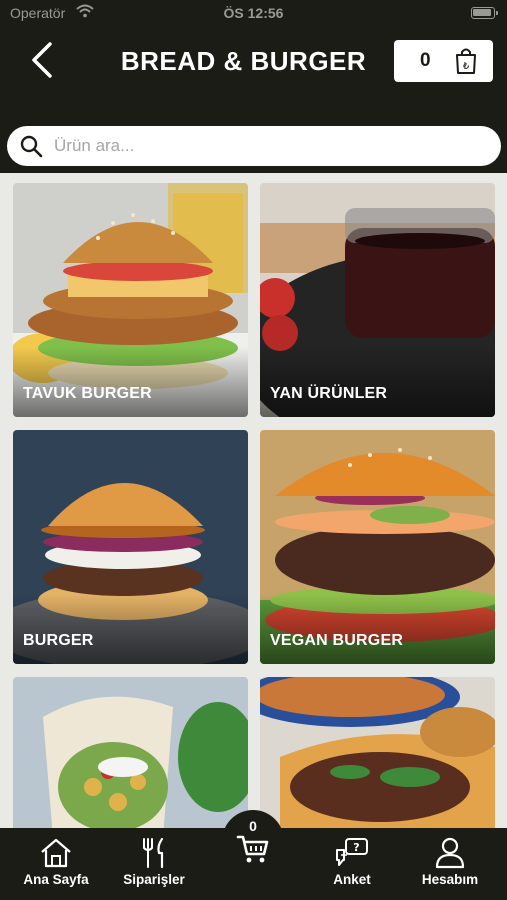  Describe the element at coordinates (377, 300) in the screenshot. I see `category-card-yan-urunler: YAN ÜRÜNLER` at that location.